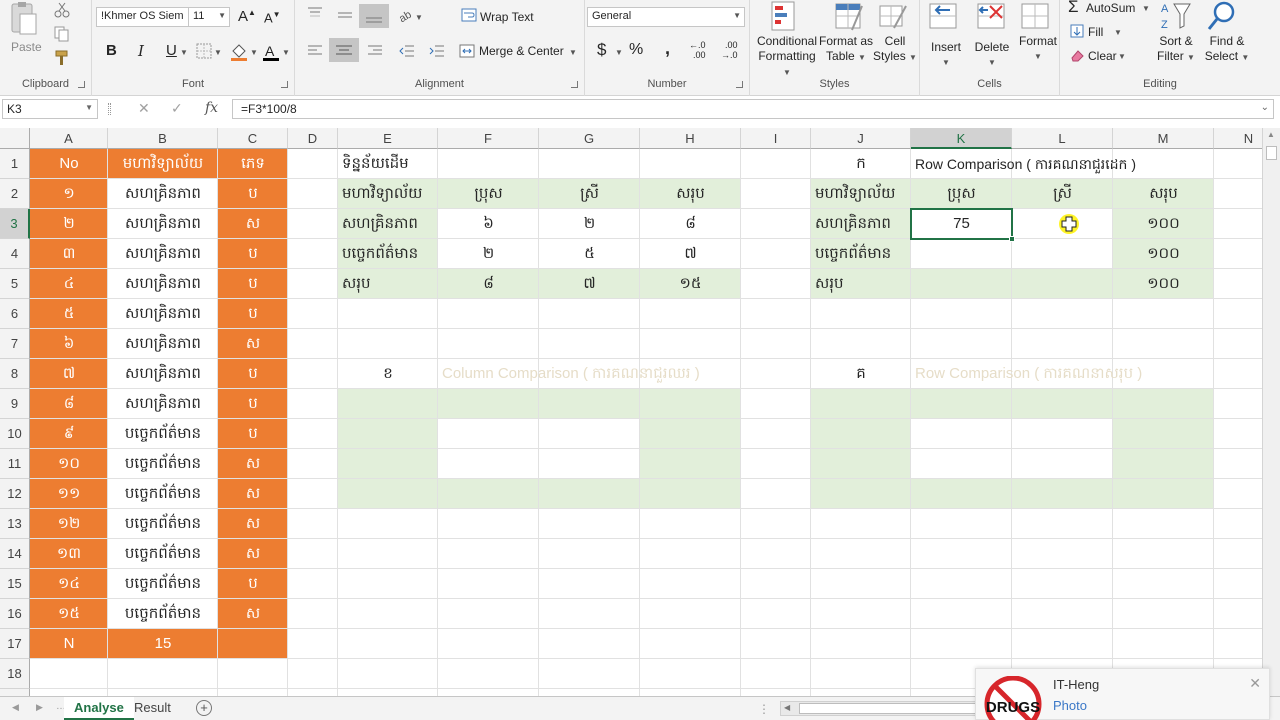 Image resolution: width=1280 pixels, height=720 pixels. Describe the element at coordinates (253, 464) in the screenshot. I see `cell-c11: ស` at that location.